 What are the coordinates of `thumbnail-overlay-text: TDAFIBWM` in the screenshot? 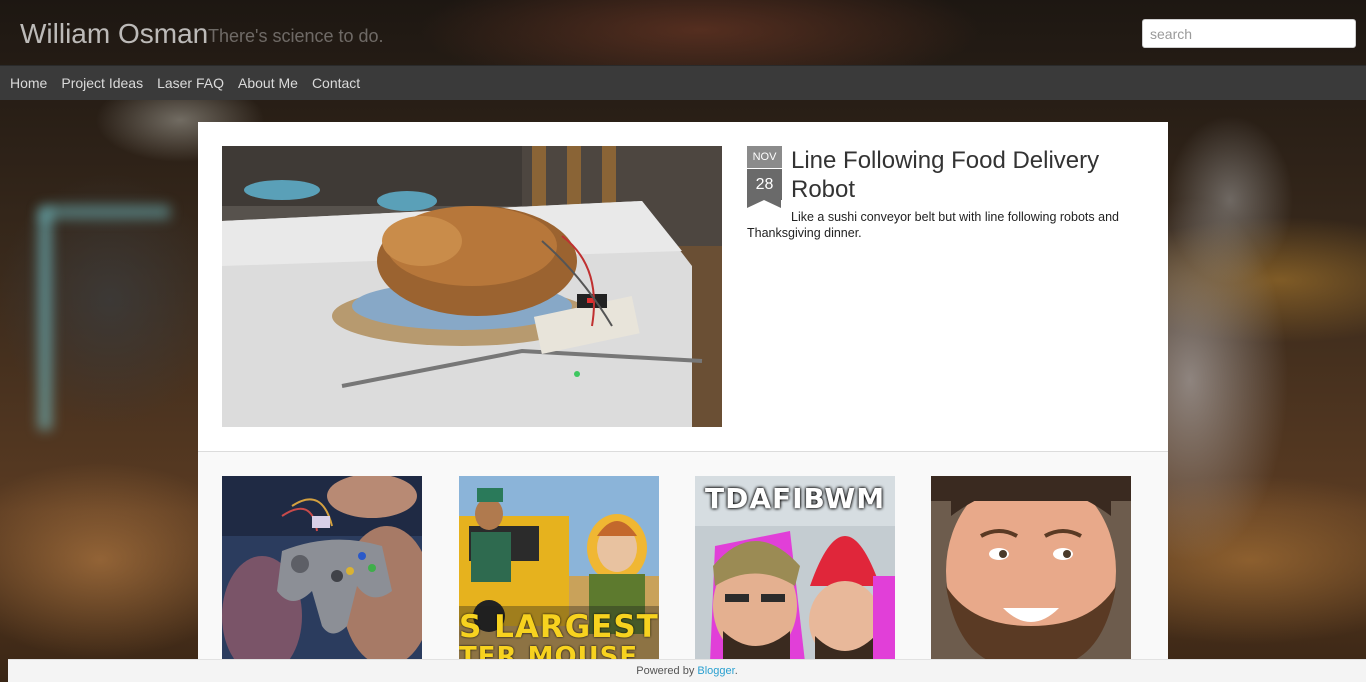 It's located at (795, 498).